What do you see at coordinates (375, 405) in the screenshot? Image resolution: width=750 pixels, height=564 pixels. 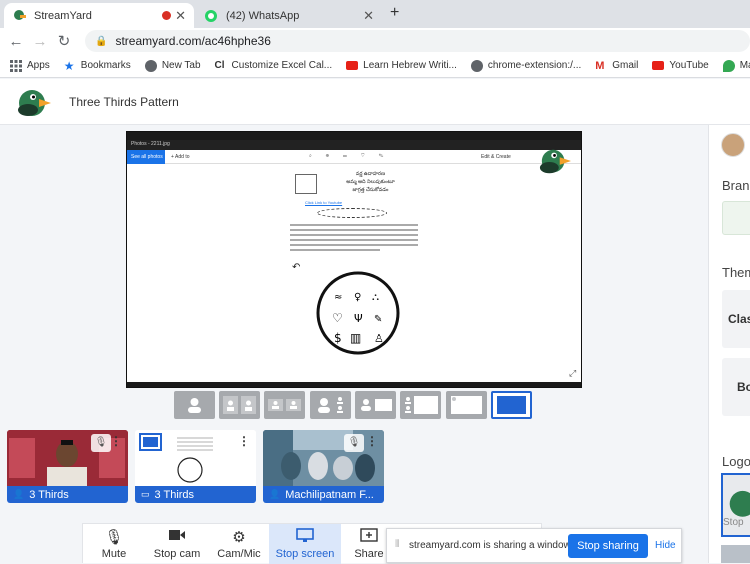 I see `layout-side-screen-button` at bounding box center [375, 405].